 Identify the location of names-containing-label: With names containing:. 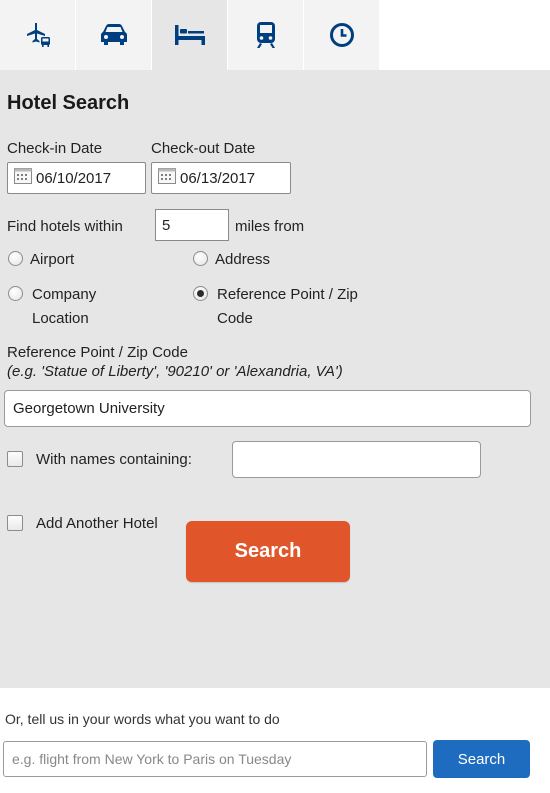
(114, 459).